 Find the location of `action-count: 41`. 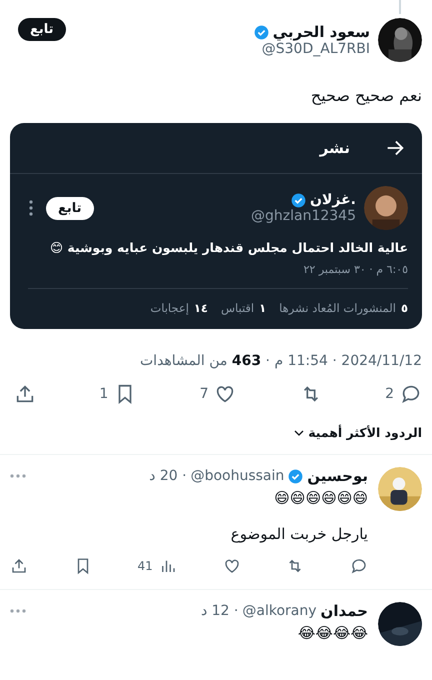

action-count: 41 is located at coordinates (145, 566).